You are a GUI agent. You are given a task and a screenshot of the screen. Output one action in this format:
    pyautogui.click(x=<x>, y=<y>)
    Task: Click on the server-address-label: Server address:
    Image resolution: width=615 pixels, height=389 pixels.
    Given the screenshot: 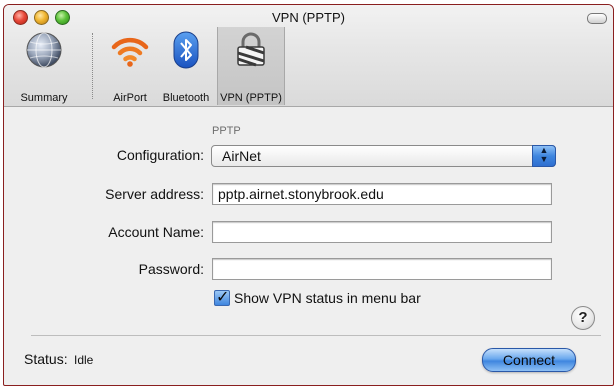 What is the action you would take?
    pyautogui.click(x=154, y=194)
    